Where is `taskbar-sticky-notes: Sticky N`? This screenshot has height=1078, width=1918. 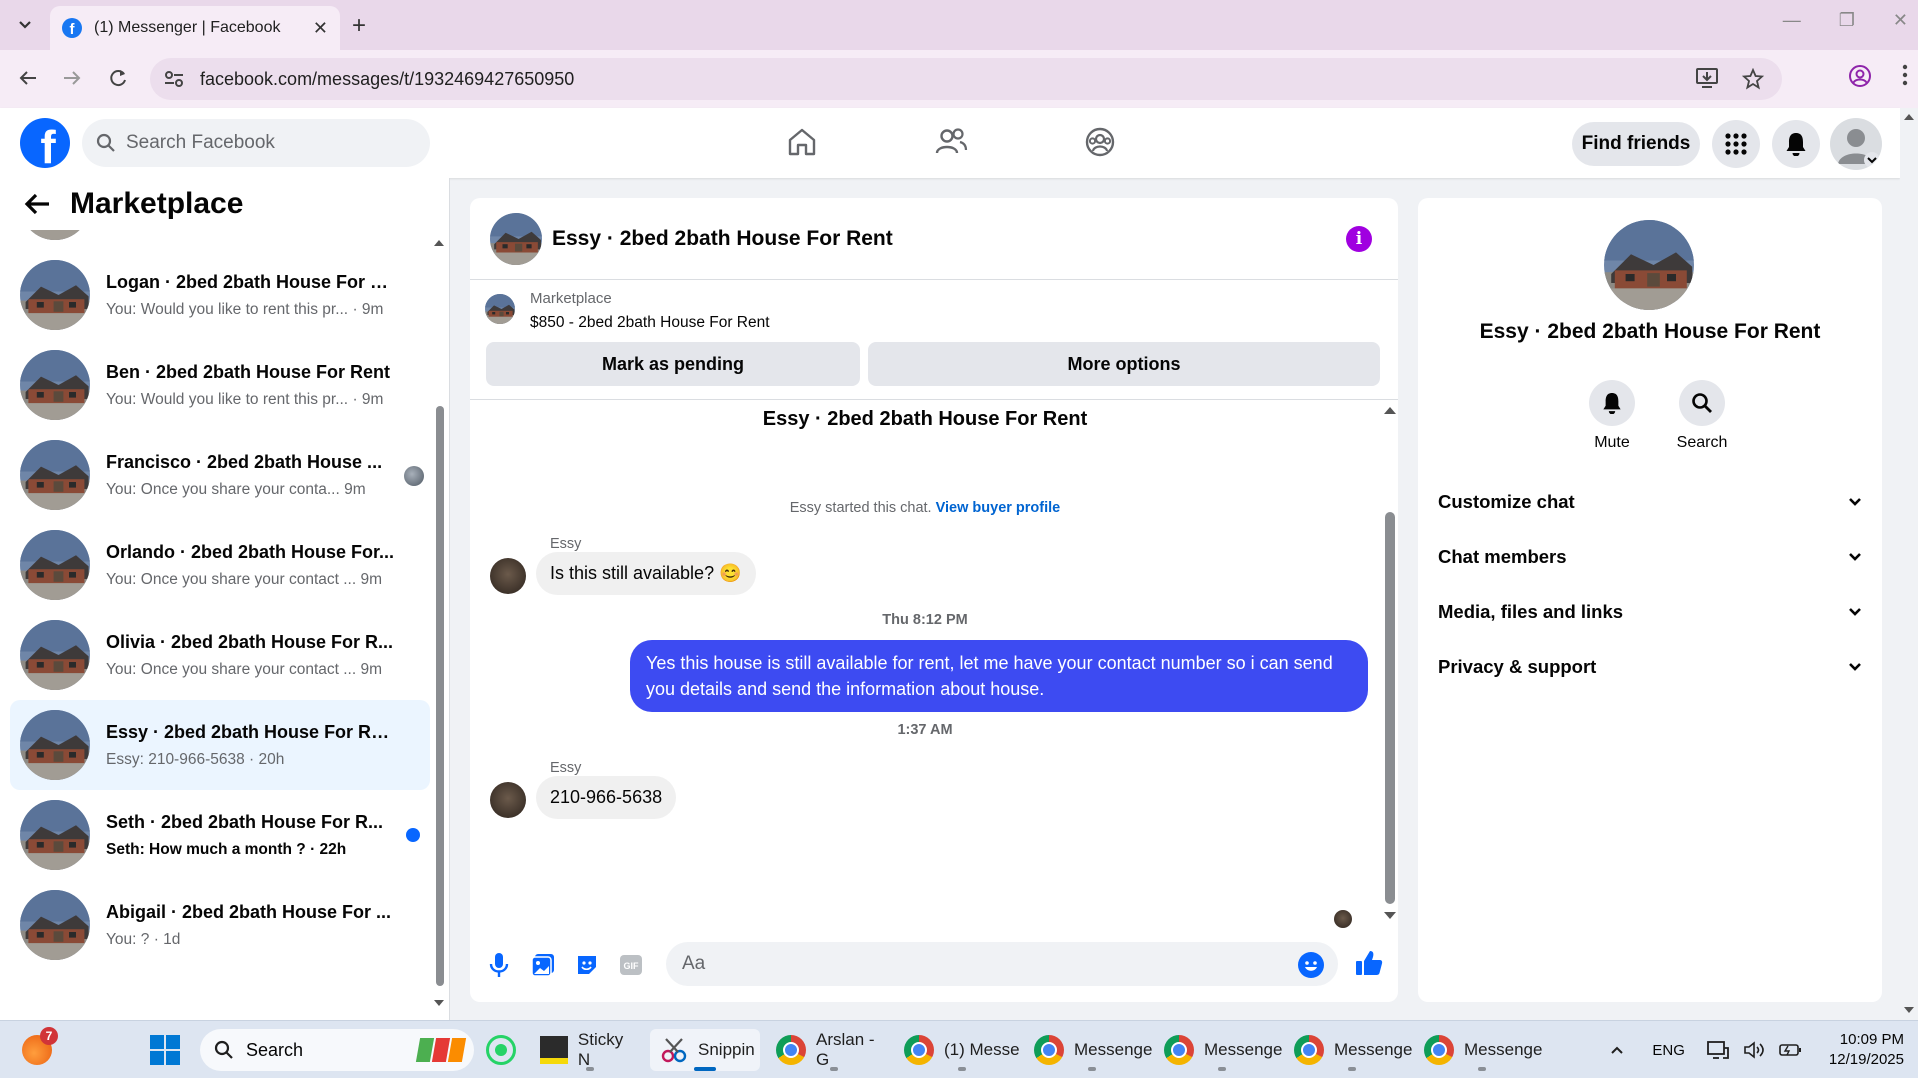 taskbar-sticky-notes: Sticky N is located at coordinates (590, 1050).